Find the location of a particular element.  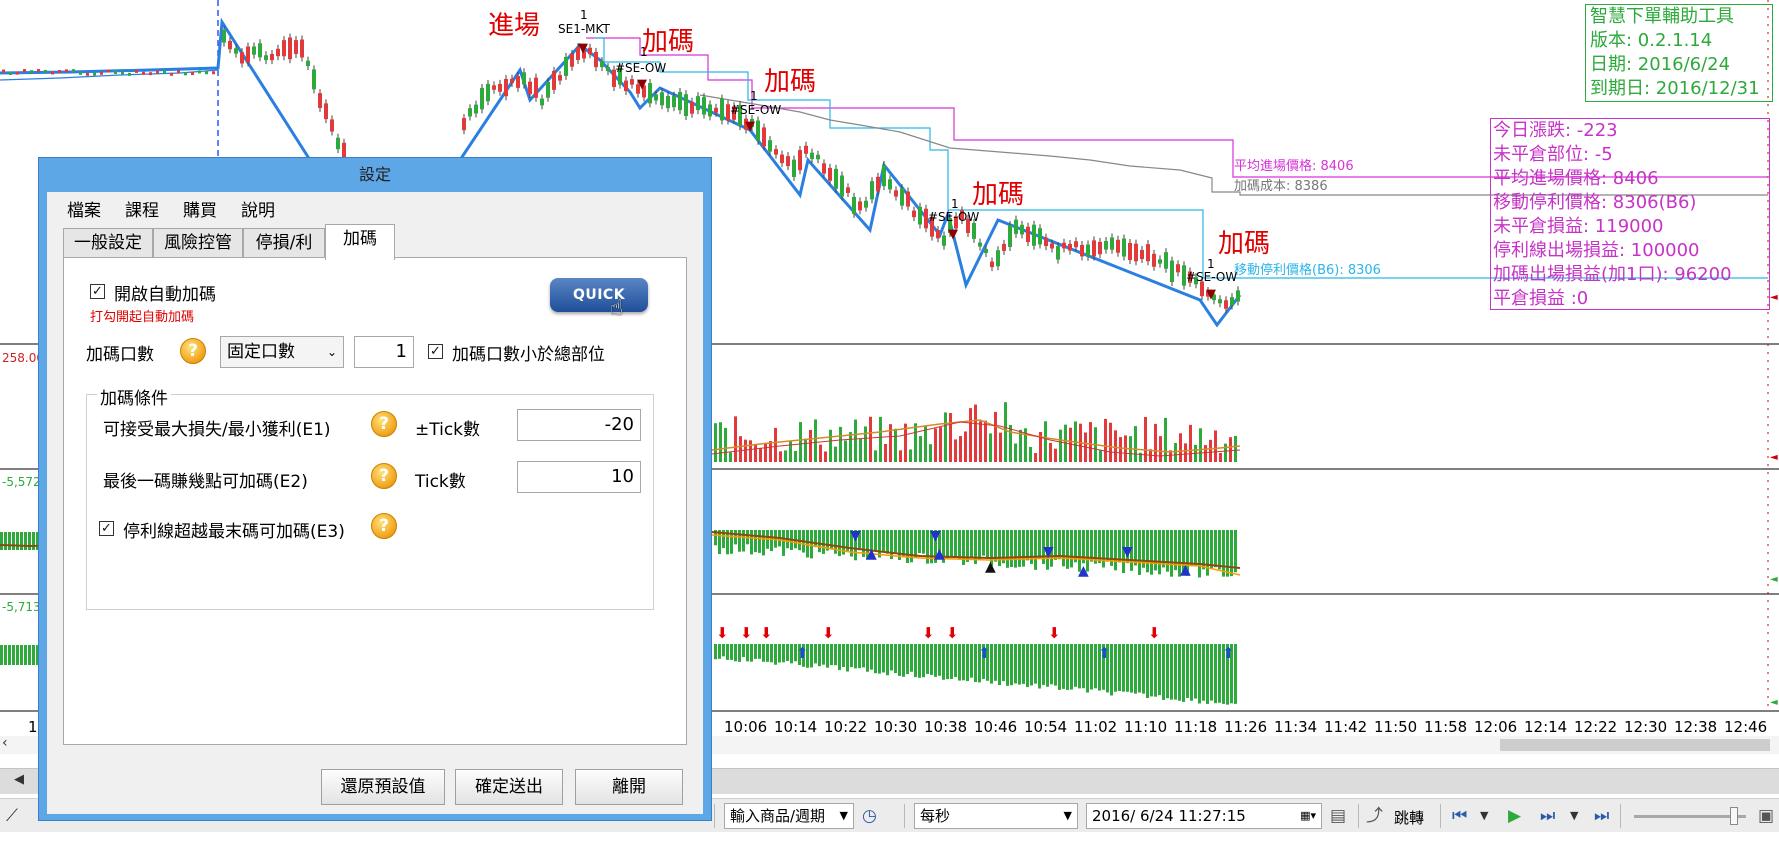

tab-risk: 風險控管 is located at coordinates (198, 243).